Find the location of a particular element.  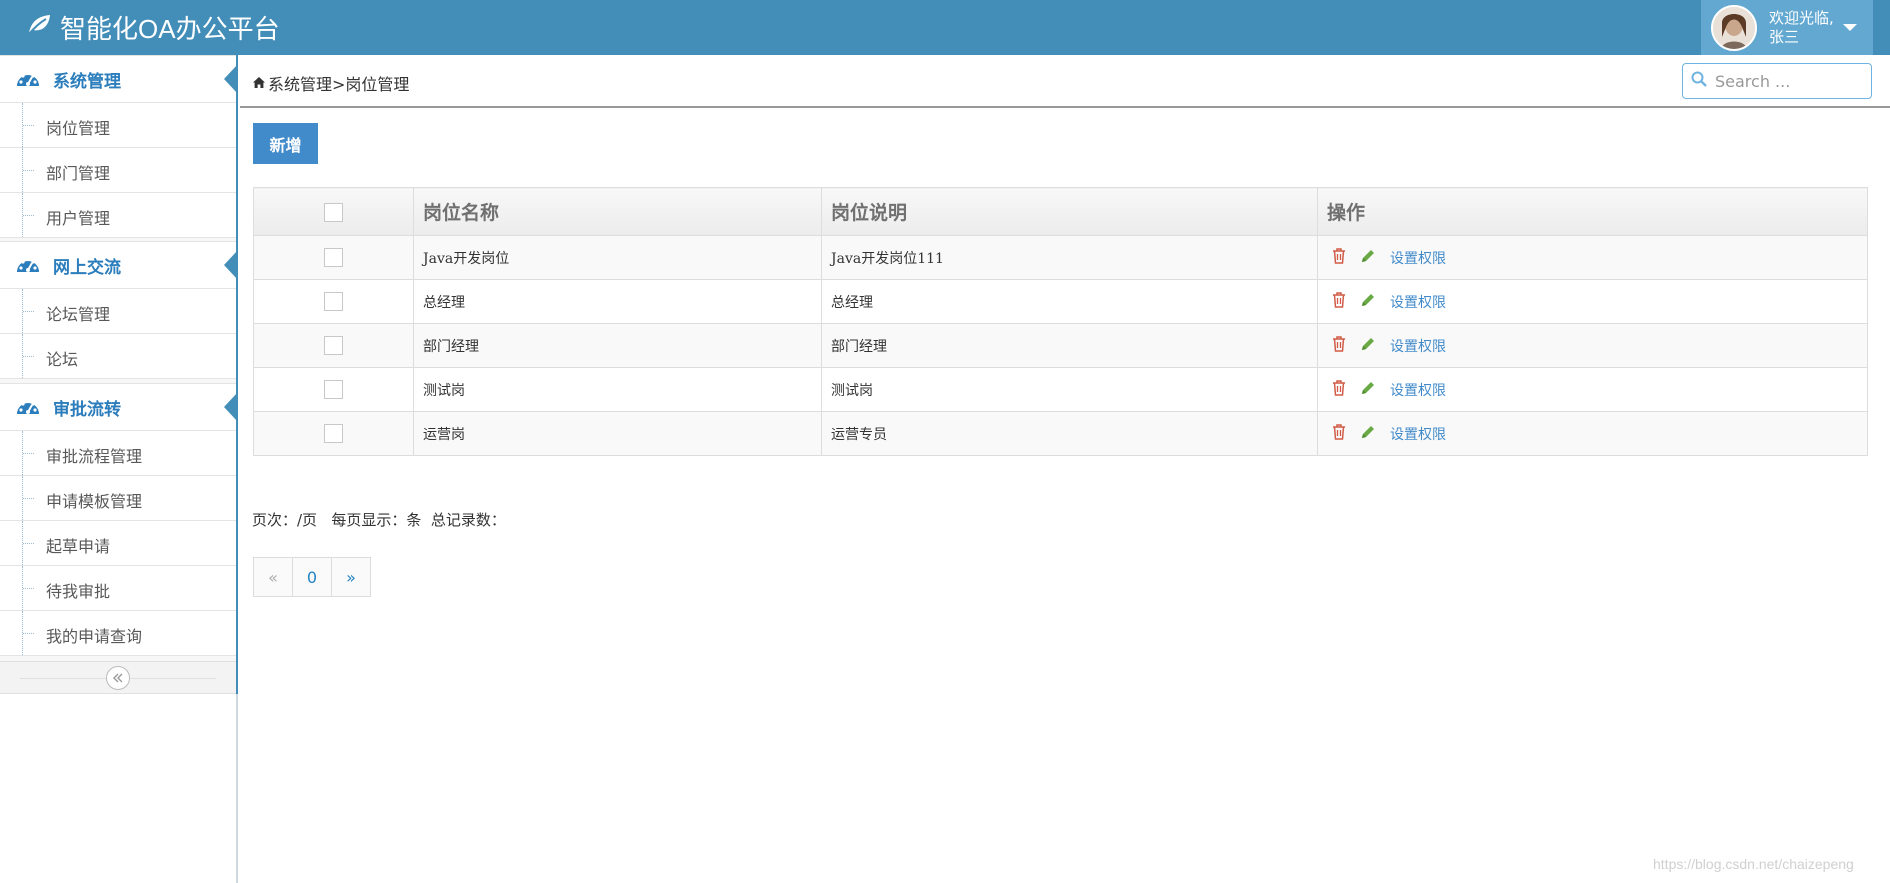

sidebar-item-template-admin: 申请模板管理 is located at coordinates (118, 498).